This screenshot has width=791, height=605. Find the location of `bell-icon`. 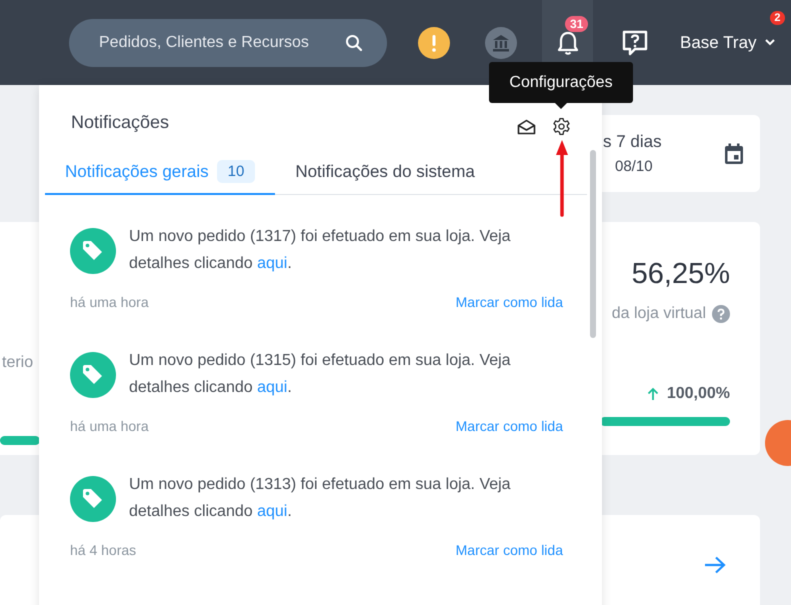

bell-icon is located at coordinates (568, 43).